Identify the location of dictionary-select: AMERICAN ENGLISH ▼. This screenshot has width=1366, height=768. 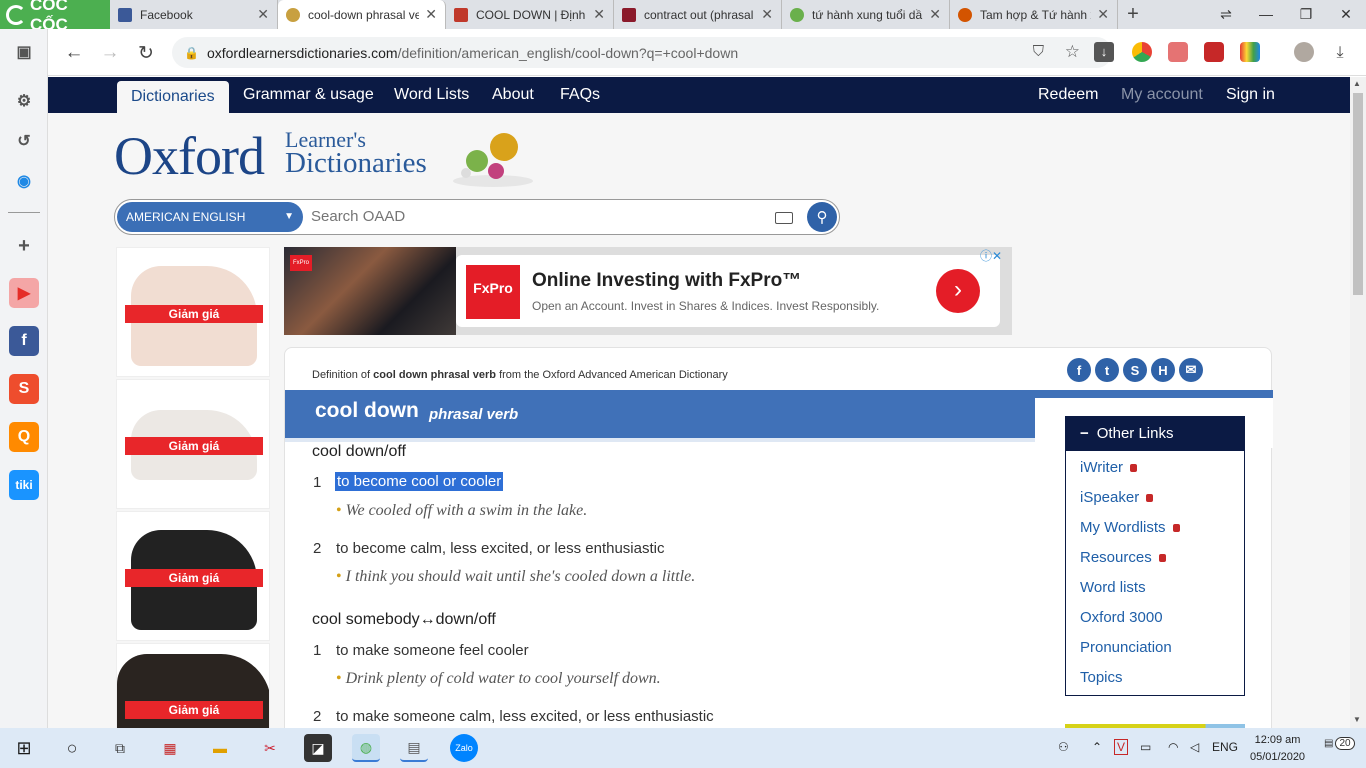
(210, 217).